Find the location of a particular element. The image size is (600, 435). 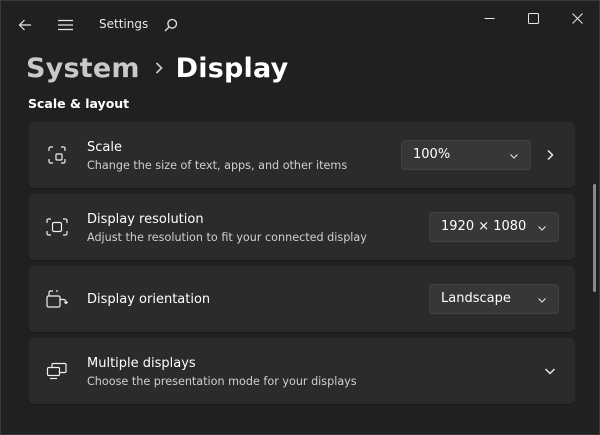

app-title: Settings is located at coordinates (124, 24).